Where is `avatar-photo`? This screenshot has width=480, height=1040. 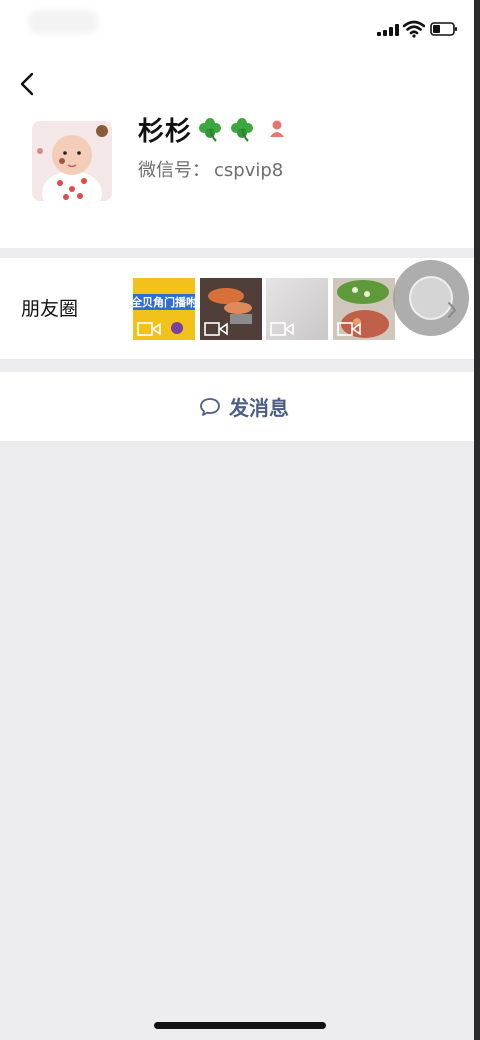 avatar-photo is located at coordinates (72, 161).